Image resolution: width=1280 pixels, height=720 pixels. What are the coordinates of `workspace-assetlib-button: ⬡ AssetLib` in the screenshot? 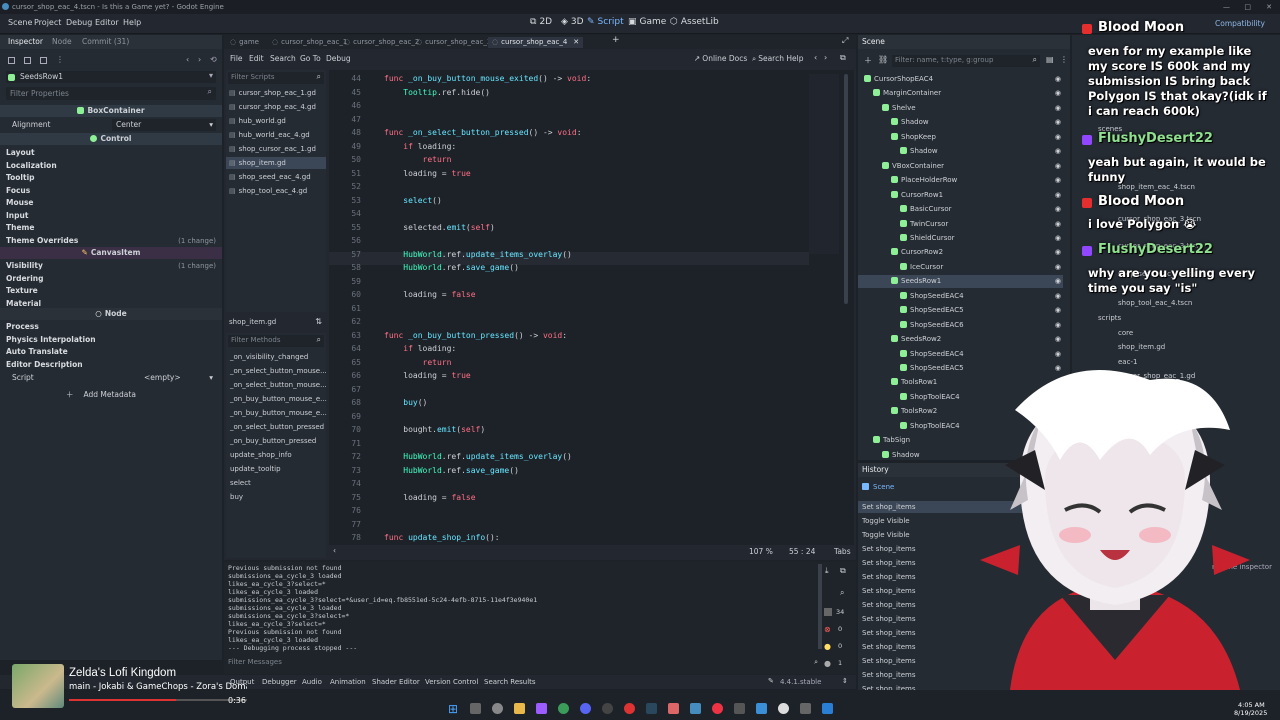 It's located at (694, 22).